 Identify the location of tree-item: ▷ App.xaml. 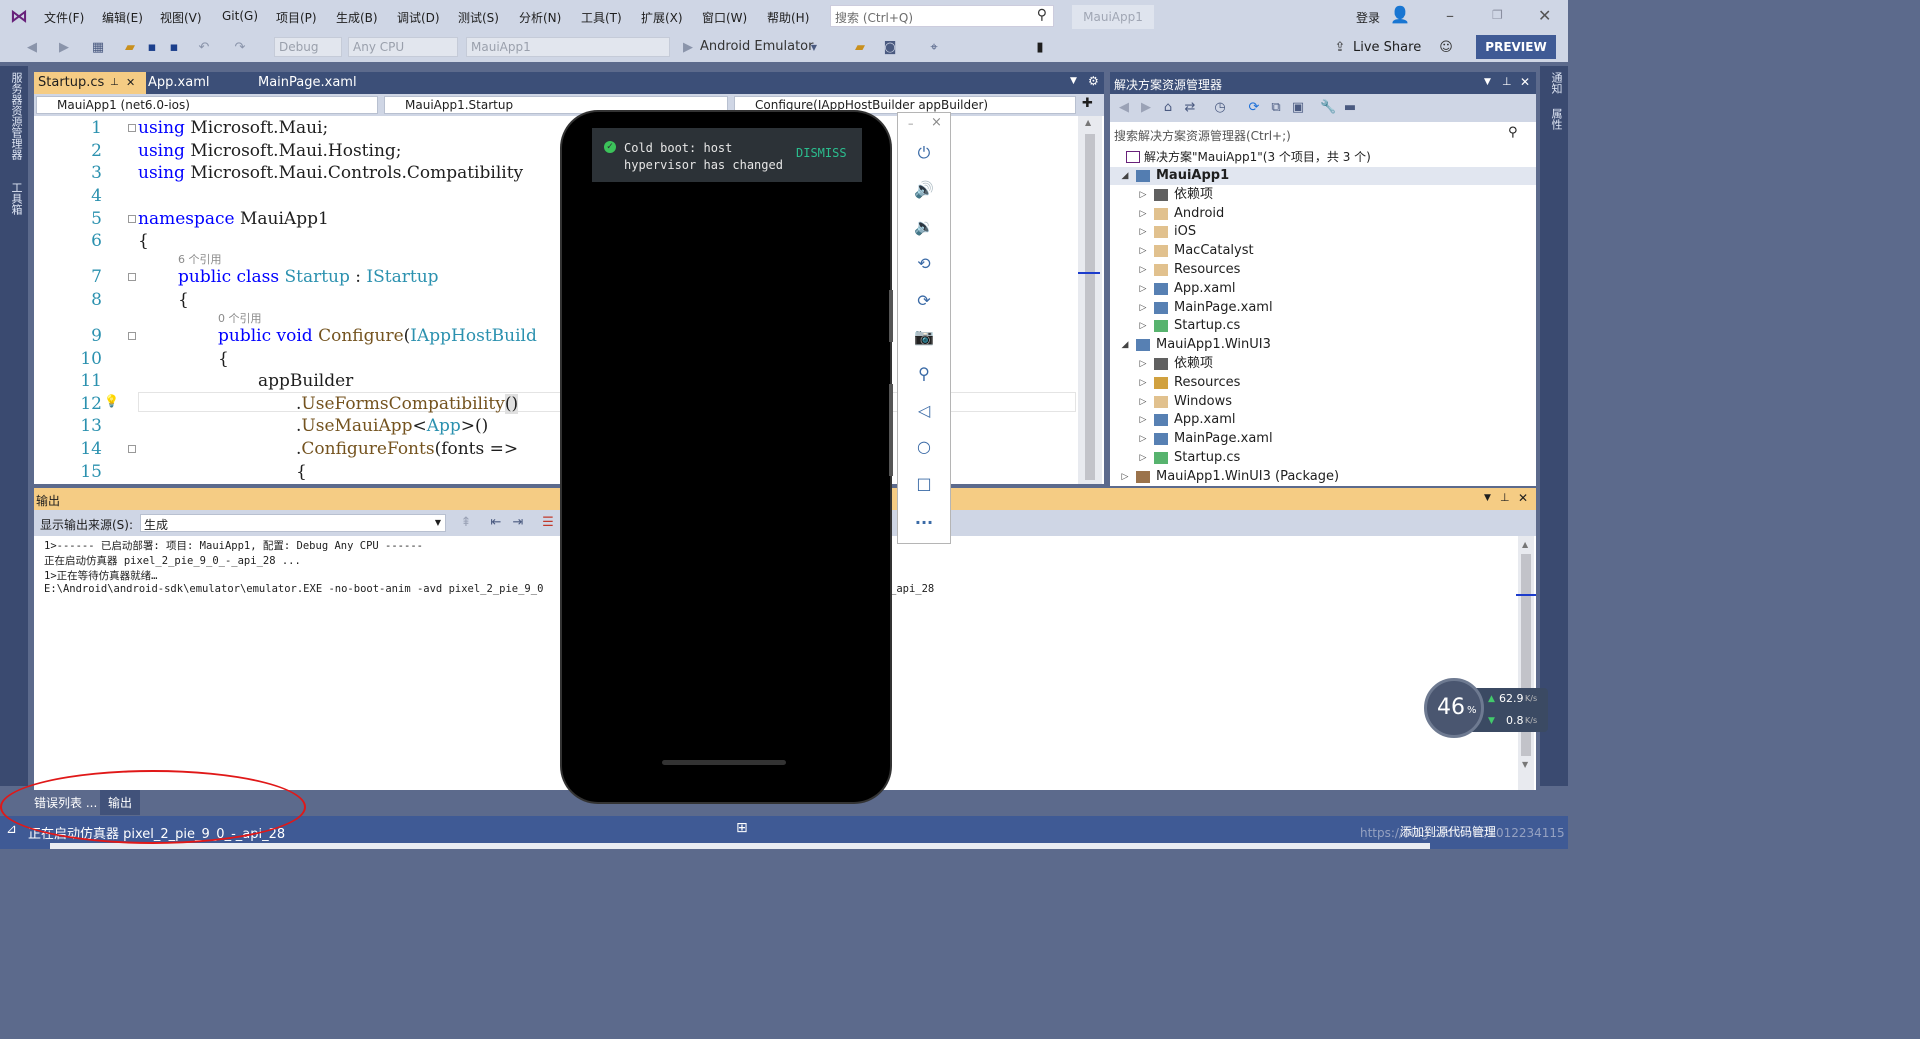
(1323, 420).